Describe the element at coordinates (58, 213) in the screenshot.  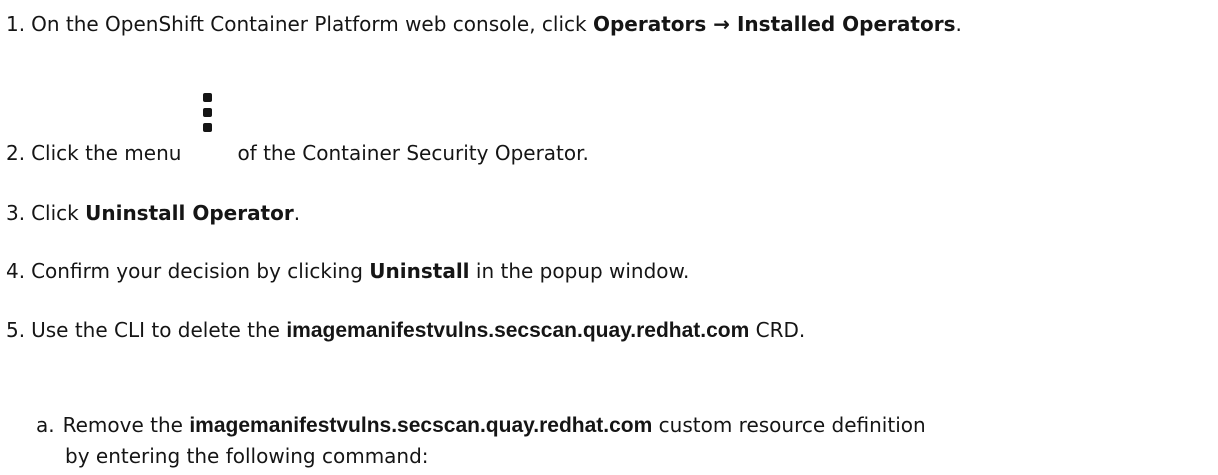
I see `step-text: Click` at that location.